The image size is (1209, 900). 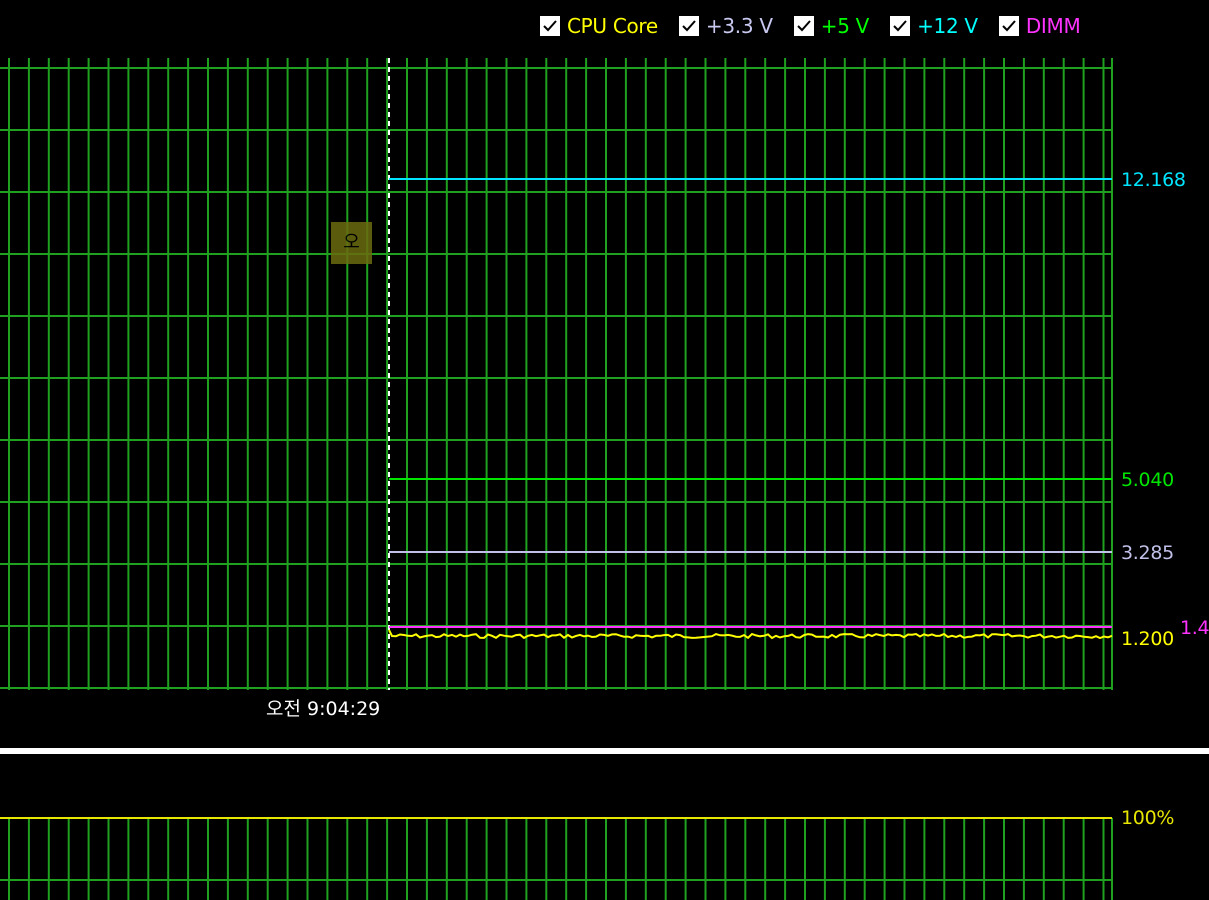 I want to click on lower-grid, so click(x=556, y=859).